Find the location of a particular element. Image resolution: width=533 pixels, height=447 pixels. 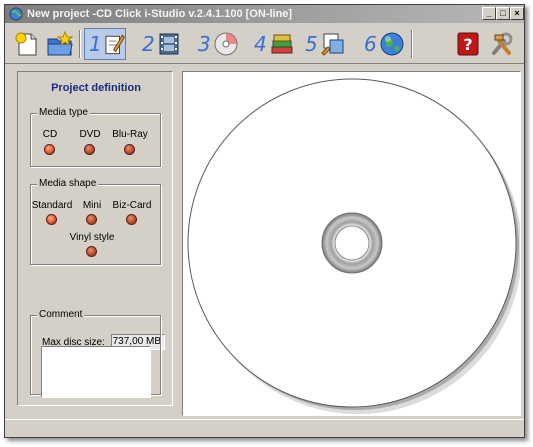

settings-button is located at coordinates (502, 44).